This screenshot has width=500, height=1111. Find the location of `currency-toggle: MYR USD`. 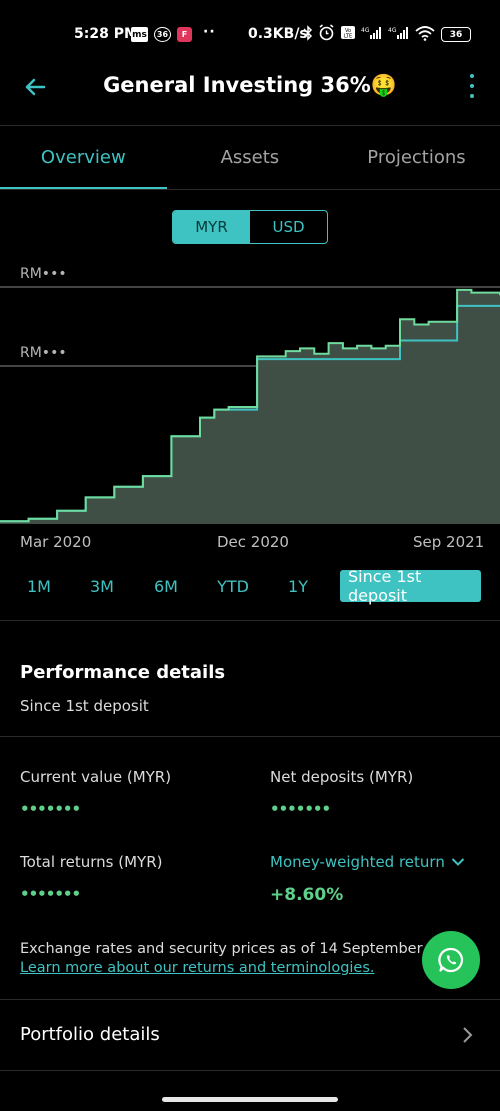

currency-toggle: MYR USD is located at coordinates (250, 227).